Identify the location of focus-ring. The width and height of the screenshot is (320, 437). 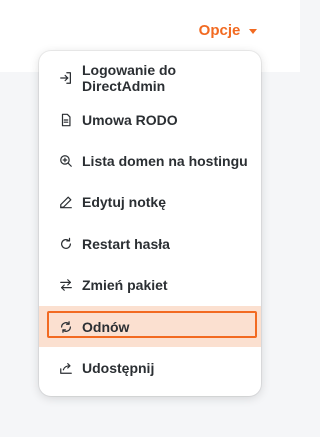
(152, 324).